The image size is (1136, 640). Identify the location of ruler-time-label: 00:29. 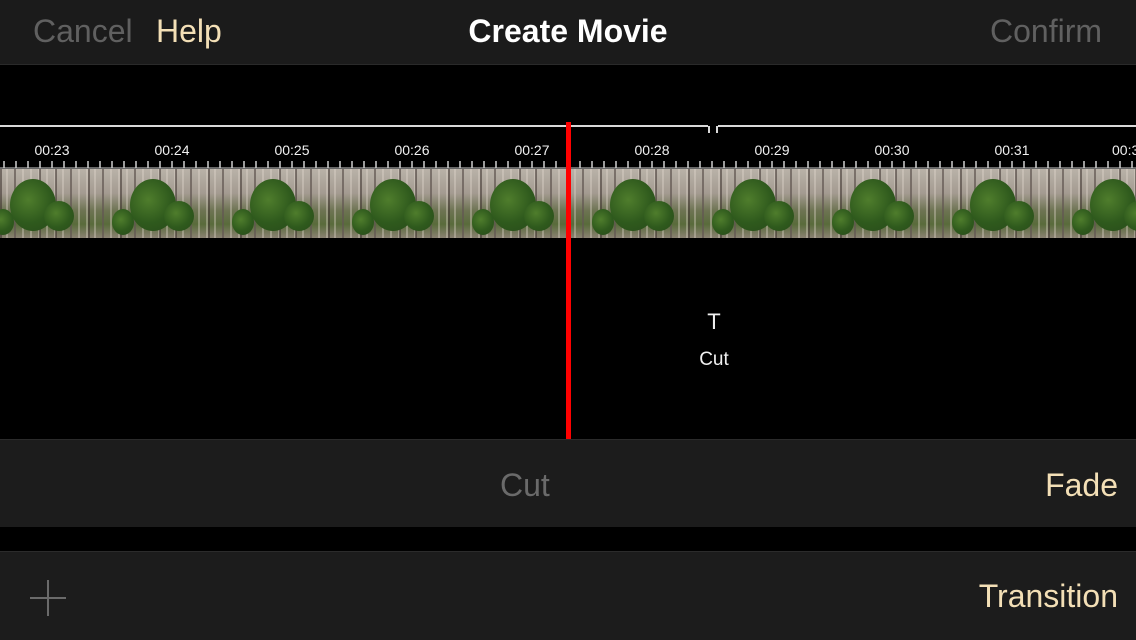
(771, 150).